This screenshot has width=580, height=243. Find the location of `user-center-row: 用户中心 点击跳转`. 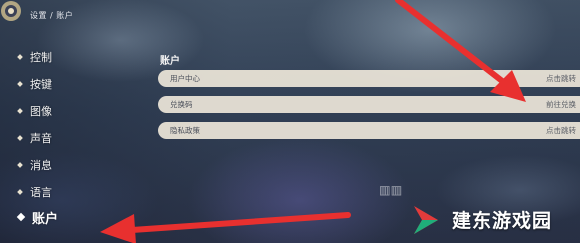

user-center-row: 用户中心 点击跳转 is located at coordinates (369, 78).